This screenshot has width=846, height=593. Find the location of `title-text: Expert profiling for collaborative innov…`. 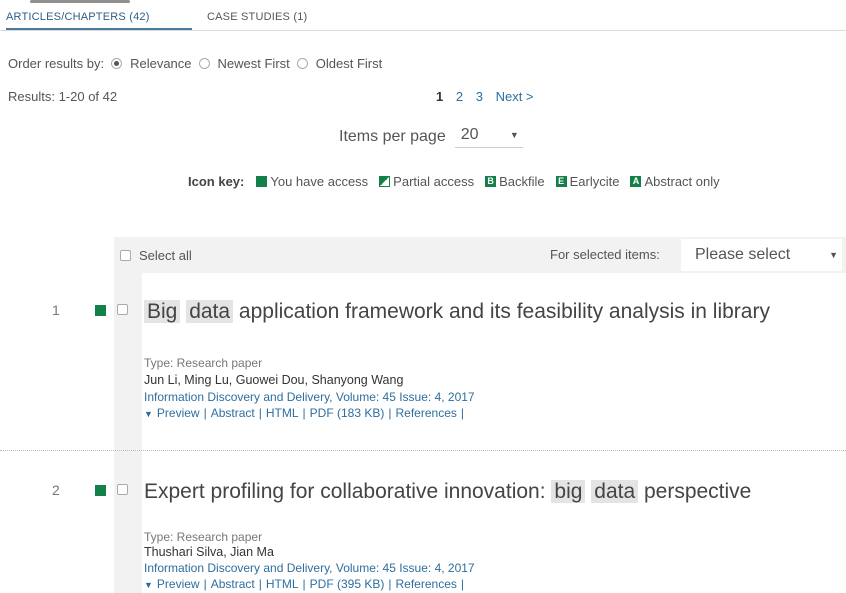

title-text: Expert profiling for collaborative innov… is located at coordinates (347, 491).